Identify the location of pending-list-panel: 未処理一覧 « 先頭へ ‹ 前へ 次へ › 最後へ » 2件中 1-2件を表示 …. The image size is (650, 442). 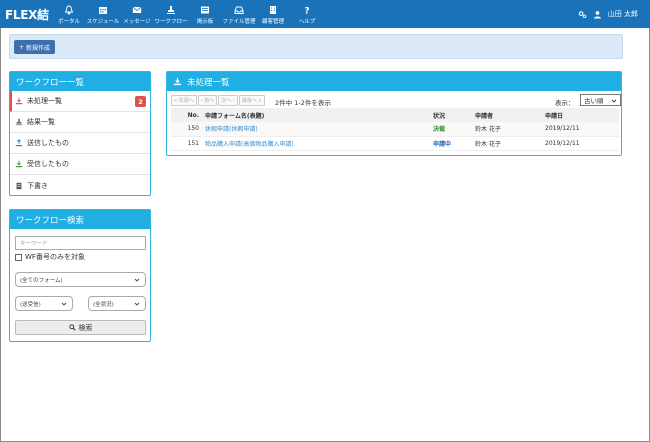
(394, 113).